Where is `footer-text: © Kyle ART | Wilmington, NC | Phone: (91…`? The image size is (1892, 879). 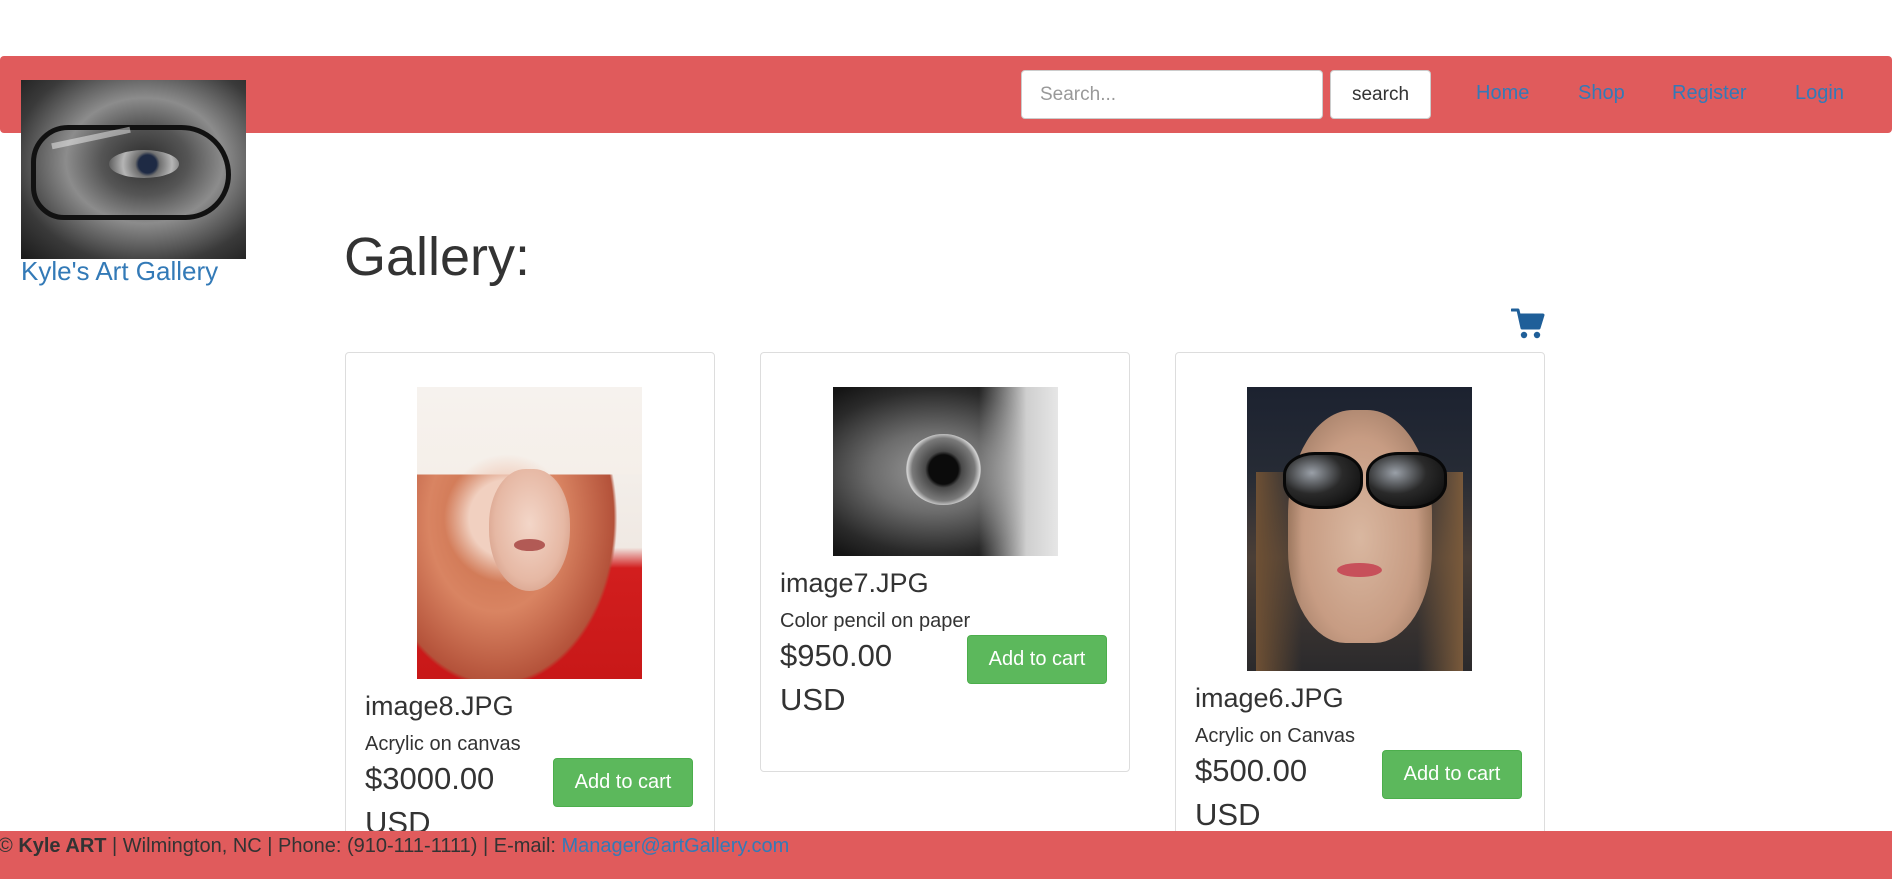 footer-text: © Kyle ART | Wilmington, NC | Phone: (91… is located at coordinates (394, 846).